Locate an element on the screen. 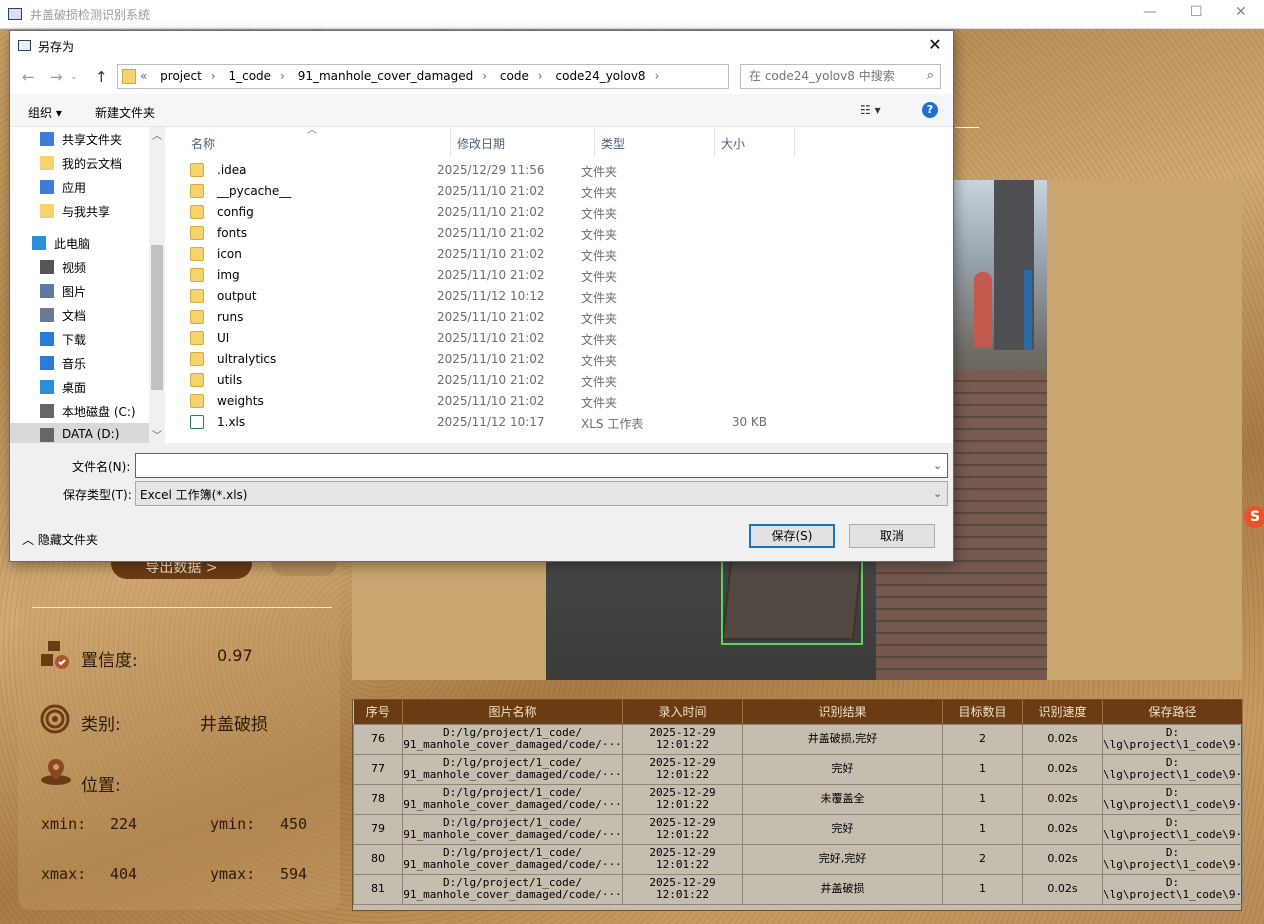  column-header: 识别速度 is located at coordinates (1062, 712).